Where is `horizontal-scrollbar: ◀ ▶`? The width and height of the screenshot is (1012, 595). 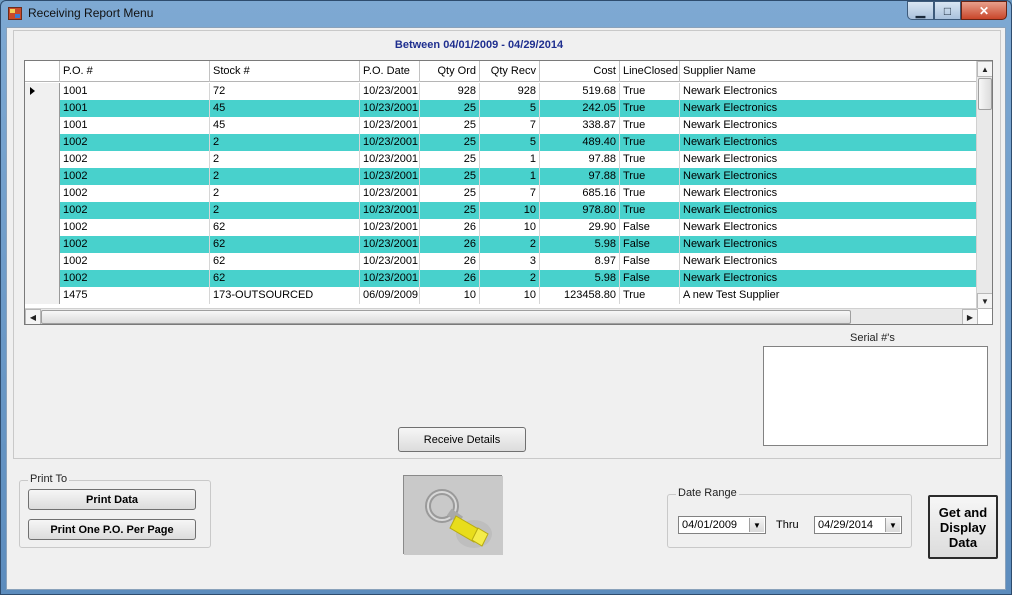
horizontal-scrollbar: ◀ ▶ is located at coordinates (501, 316).